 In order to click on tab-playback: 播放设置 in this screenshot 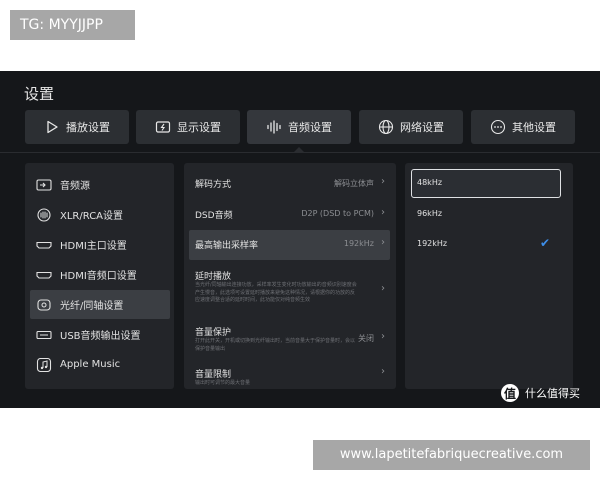, I will do `click(77, 127)`.